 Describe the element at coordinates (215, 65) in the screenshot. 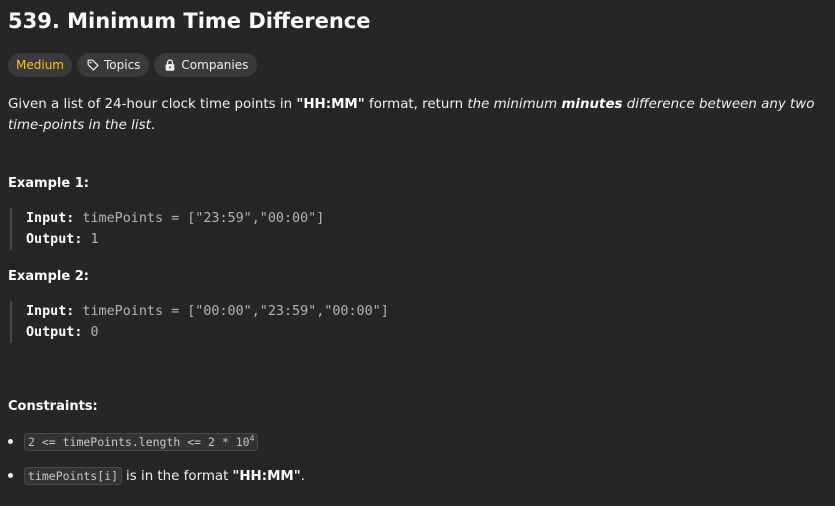

I see `companies-label: Companies` at that location.